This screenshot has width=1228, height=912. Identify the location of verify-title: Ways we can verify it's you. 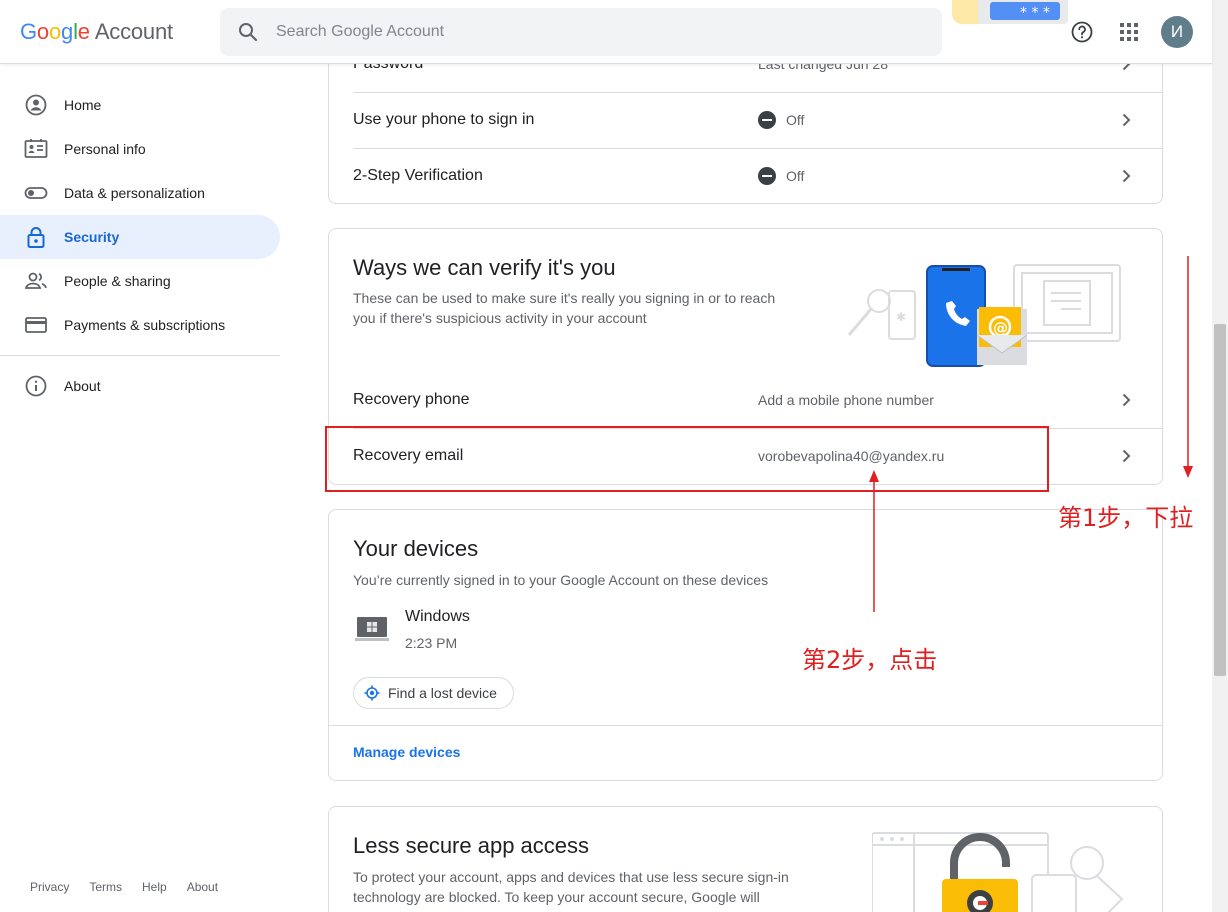
(484, 267).